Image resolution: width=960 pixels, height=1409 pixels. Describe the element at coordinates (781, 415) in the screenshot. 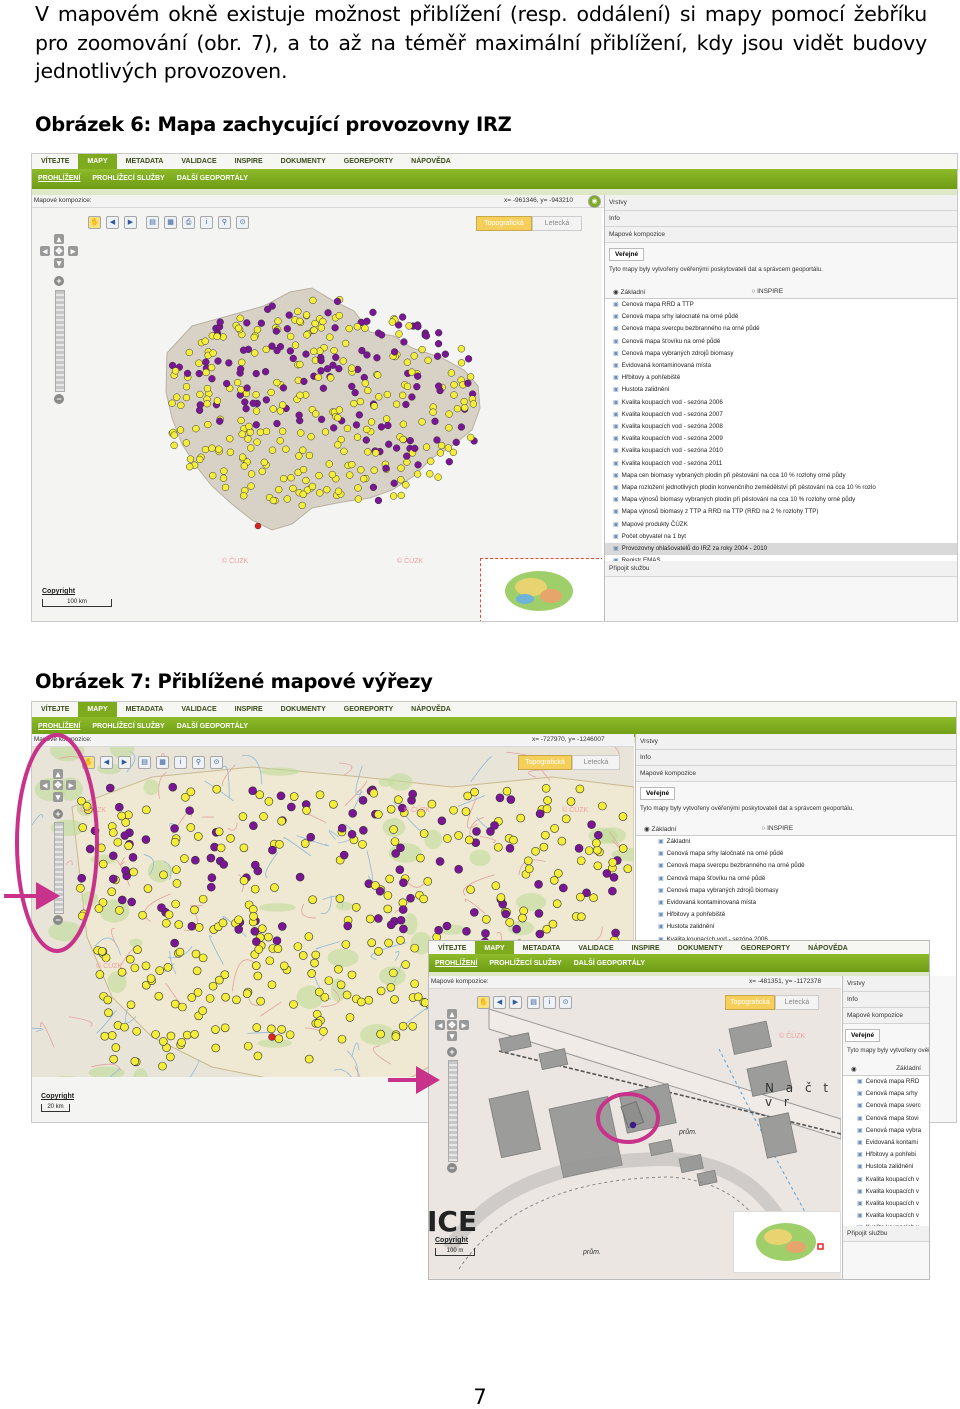

I see `layer-item: Kvalita koupacích vod - sezóna 2007` at that location.